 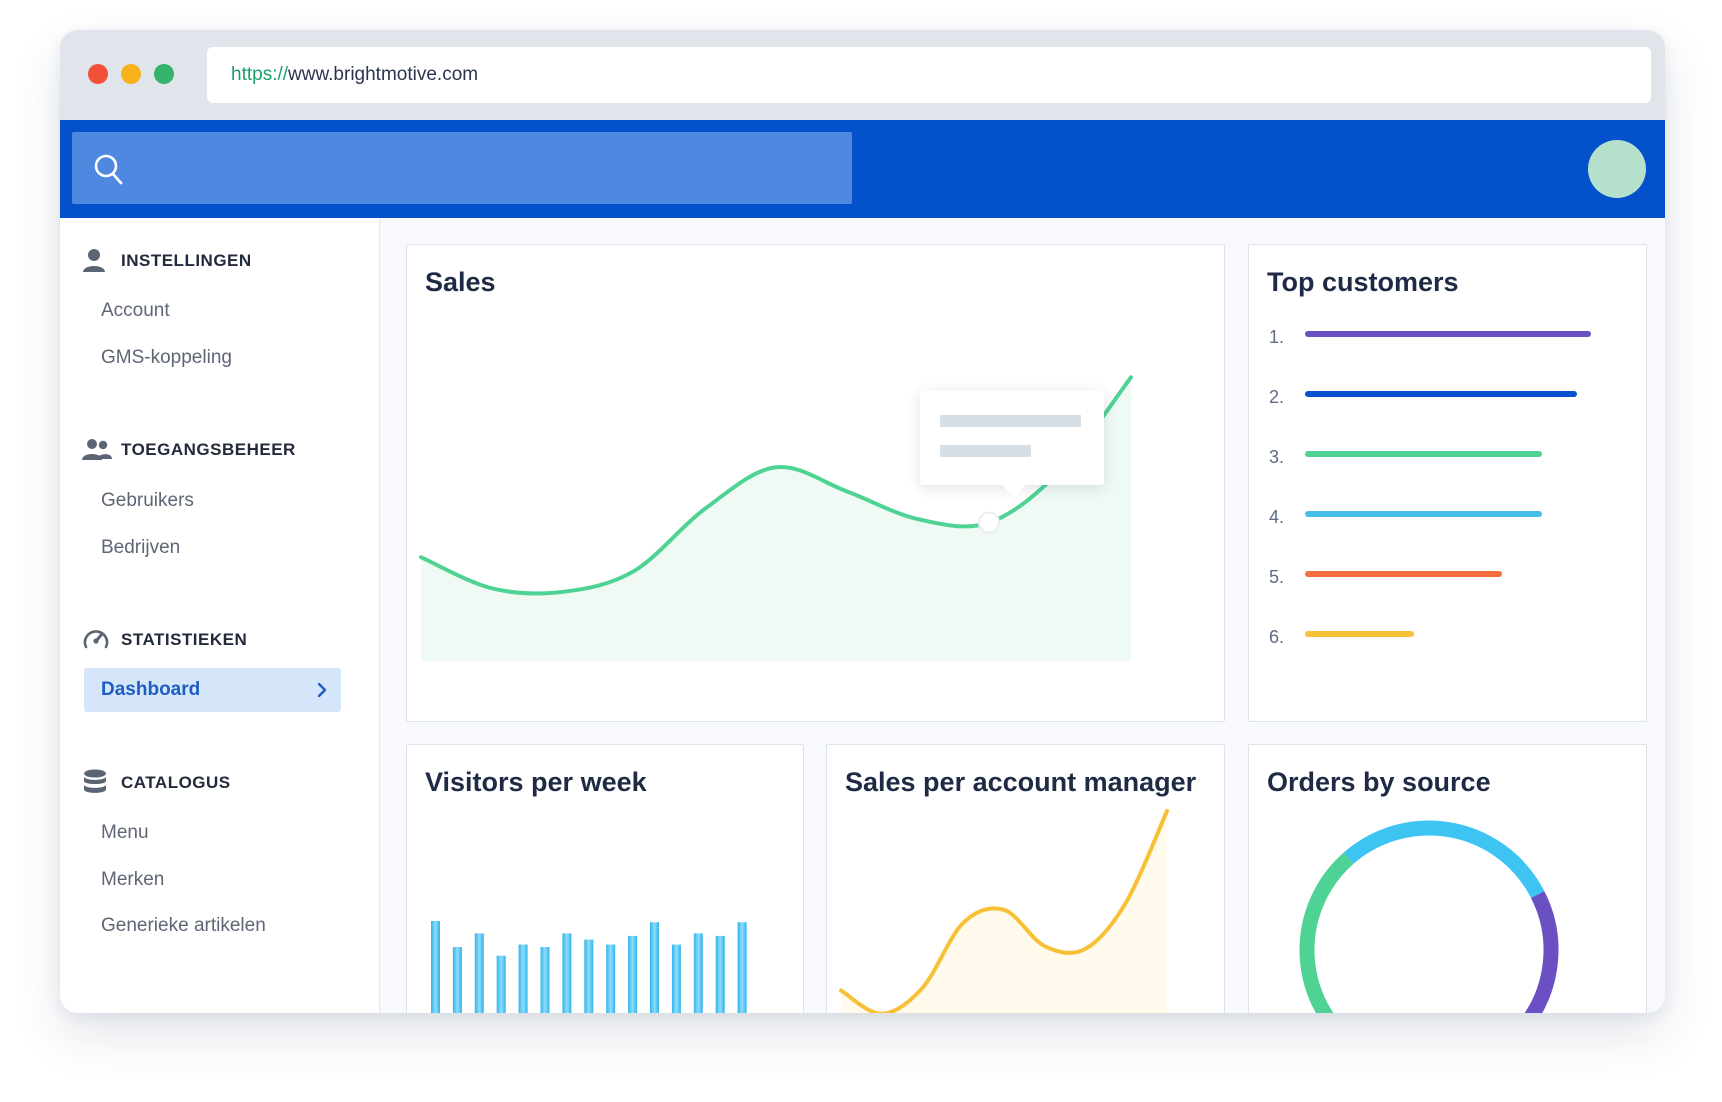 I want to click on sidebar-item-generieke-artikelen: Generieke artikelen, so click(x=183, y=926).